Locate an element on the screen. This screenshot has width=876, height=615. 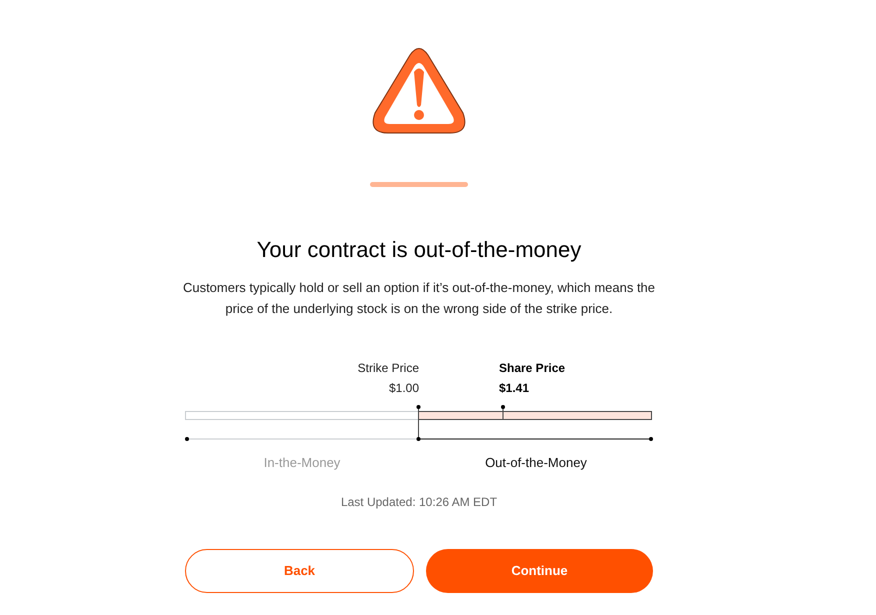
strike-price-label: Strike Price is located at coordinates (388, 368).